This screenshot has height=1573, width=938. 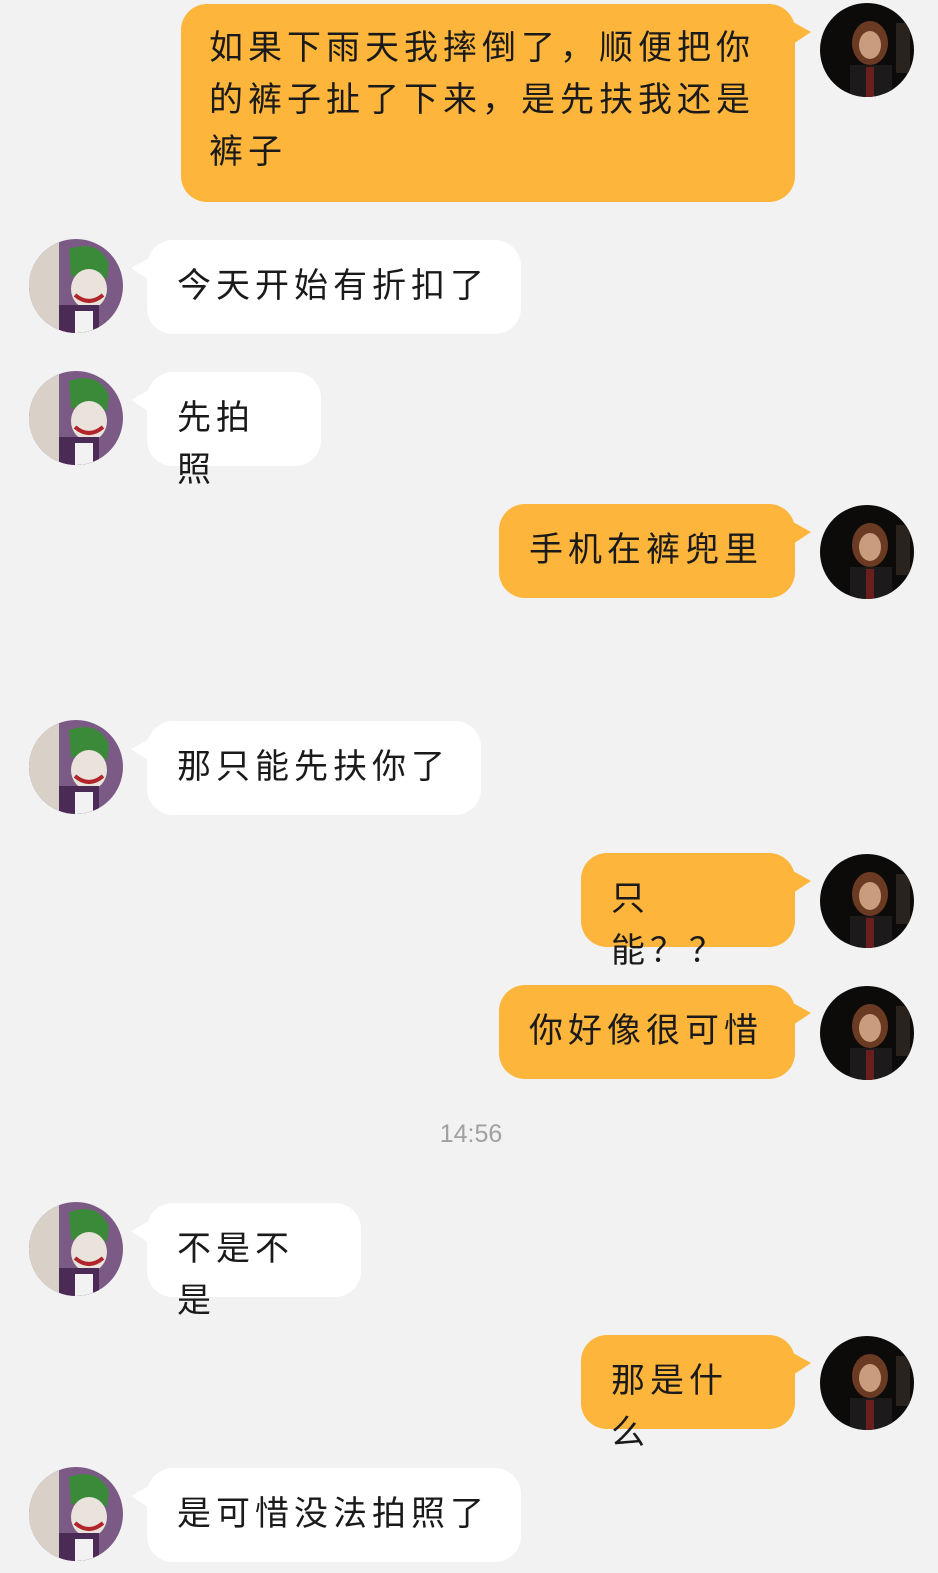 I want to click on message-bubble-outgoing: 你好像很可惜, so click(x=655, y=1032).